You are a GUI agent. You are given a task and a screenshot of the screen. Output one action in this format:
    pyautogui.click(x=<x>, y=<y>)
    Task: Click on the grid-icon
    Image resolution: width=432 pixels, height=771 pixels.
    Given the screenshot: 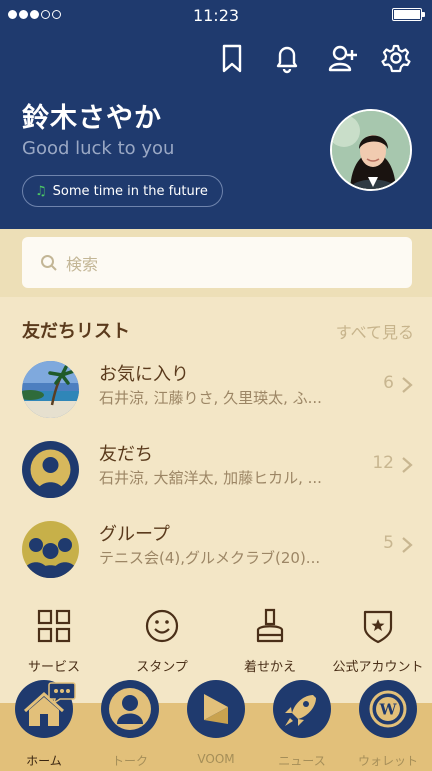 What is the action you would take?
    pyautogui.click(x=54, y=626)
    